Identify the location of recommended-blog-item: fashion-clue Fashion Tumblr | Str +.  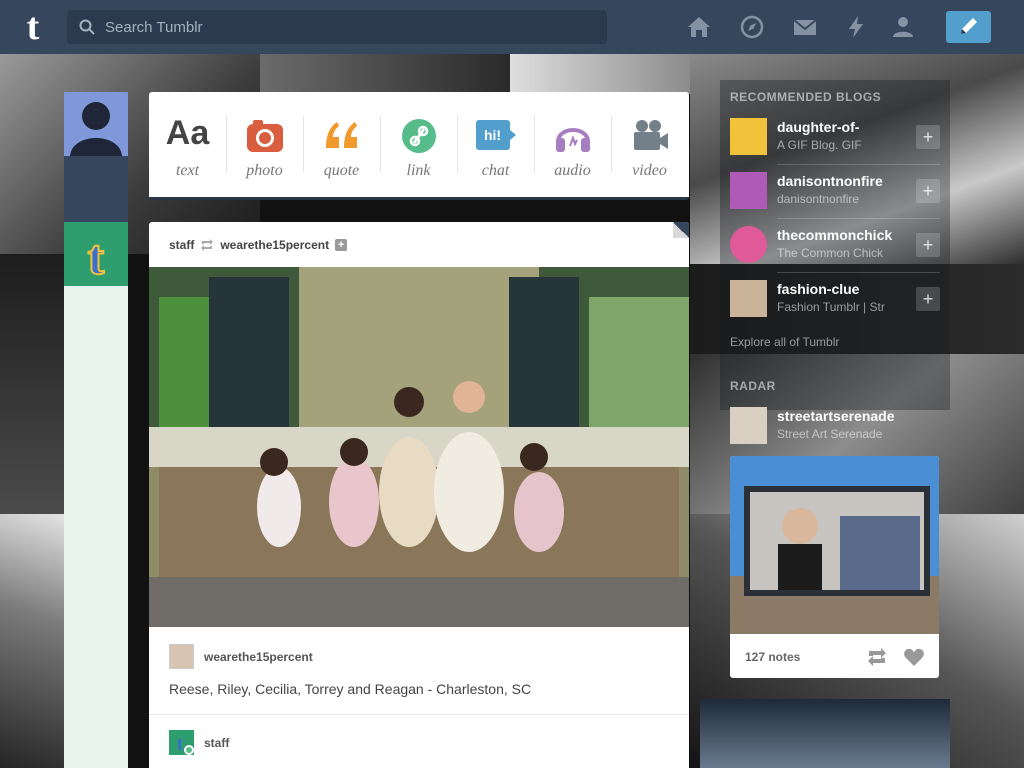
(835, 298).